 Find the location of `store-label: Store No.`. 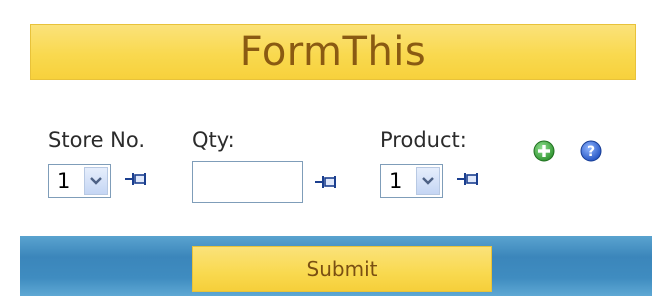

store-label: Store No. is located at coordinates (97, 140).